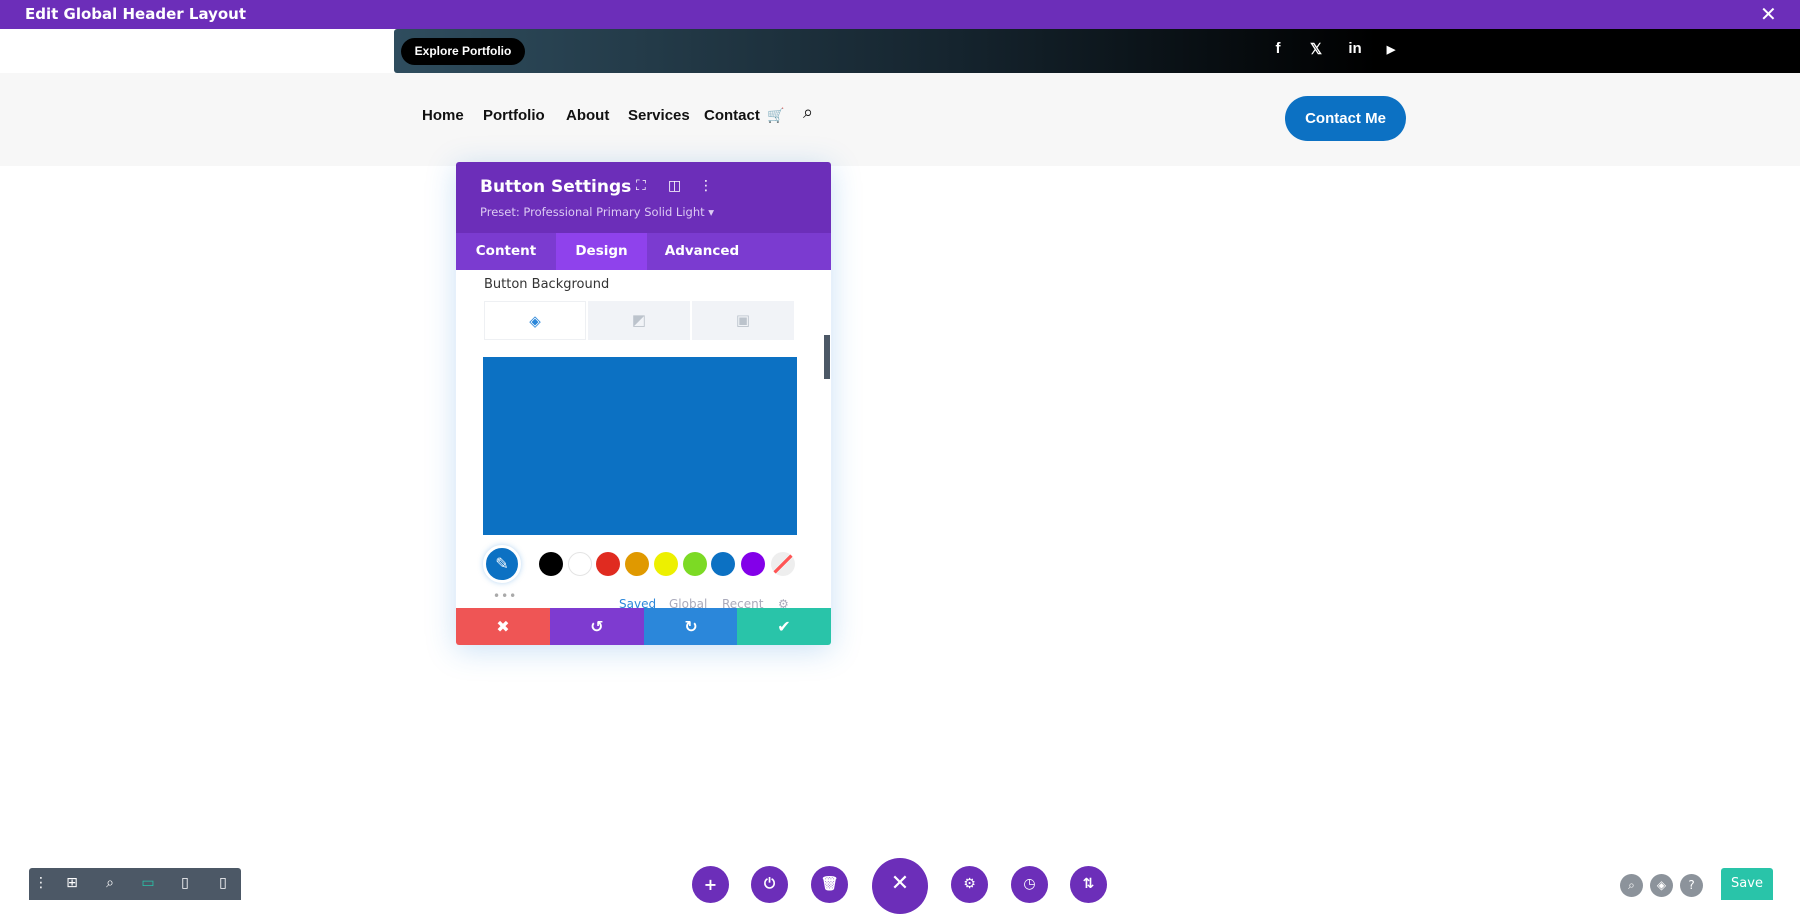 This screenshot has width=1800, height=914. Describe the element at coordinates (608, 564) in the screenshot. I see `swatch-red` at that location.